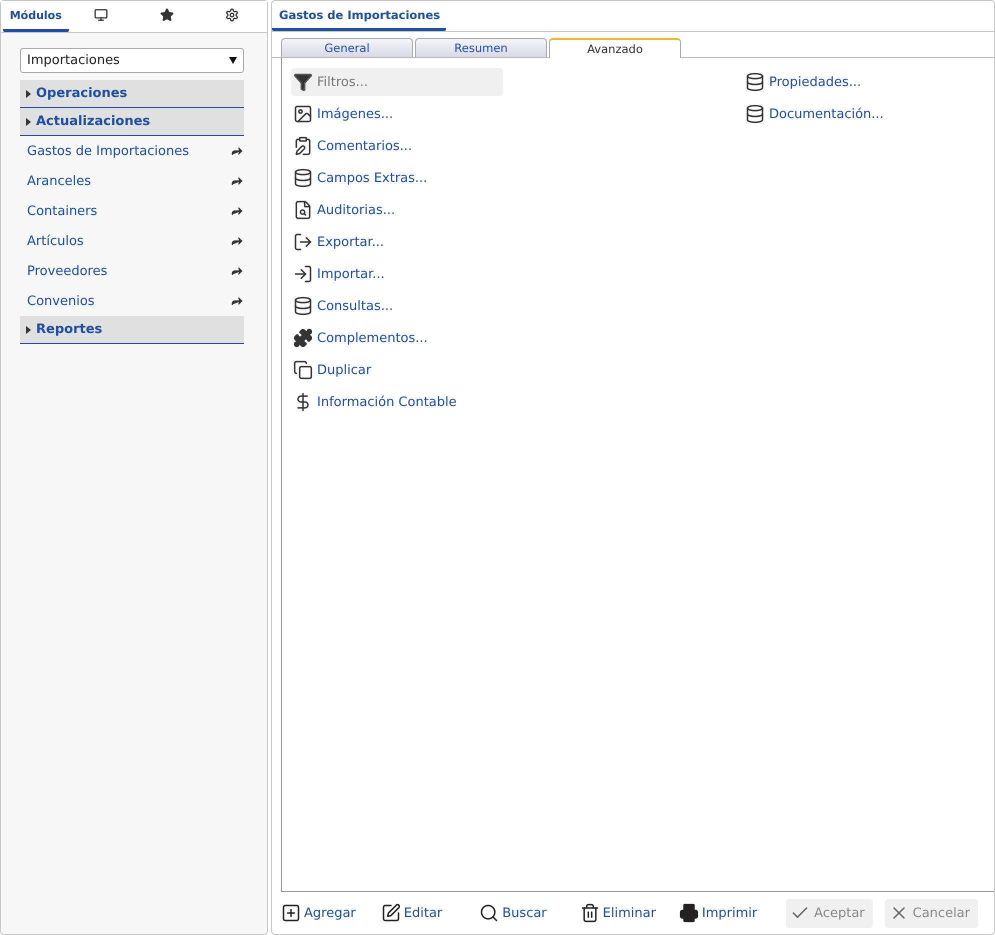  I want to click on menu-link: Containers, so click(132, 211).